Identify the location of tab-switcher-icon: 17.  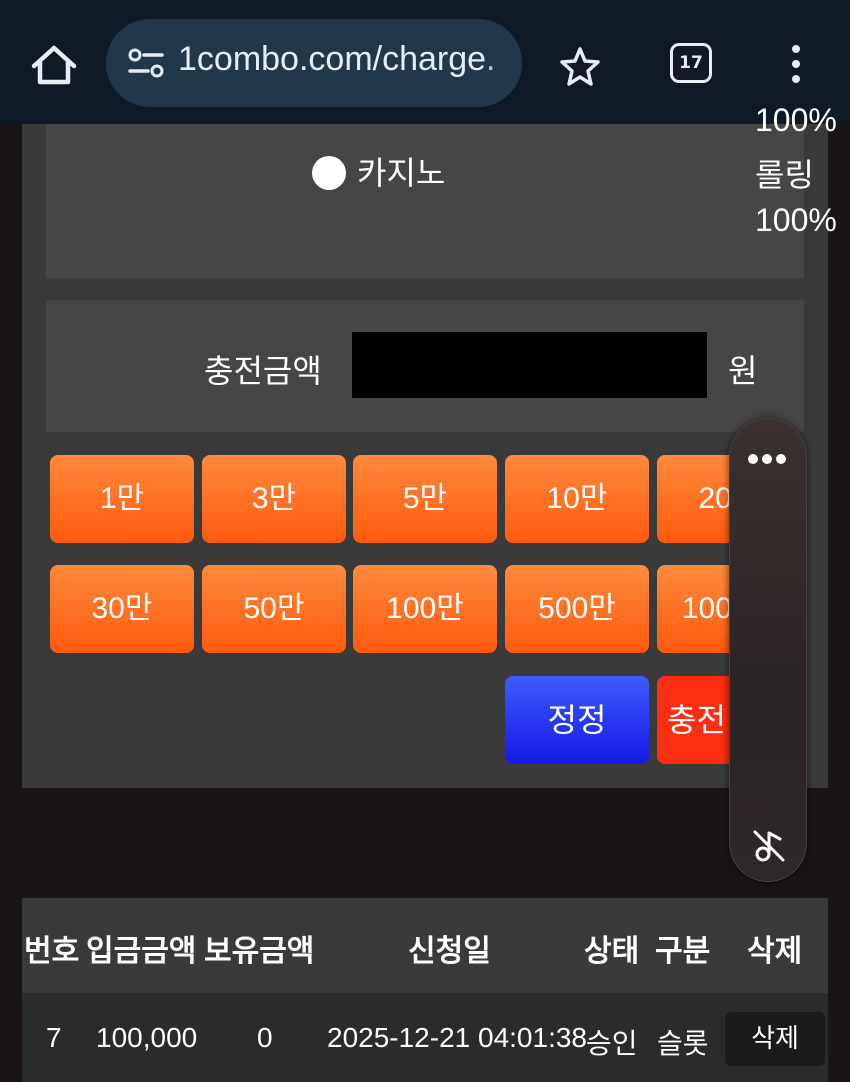
(691, 63).